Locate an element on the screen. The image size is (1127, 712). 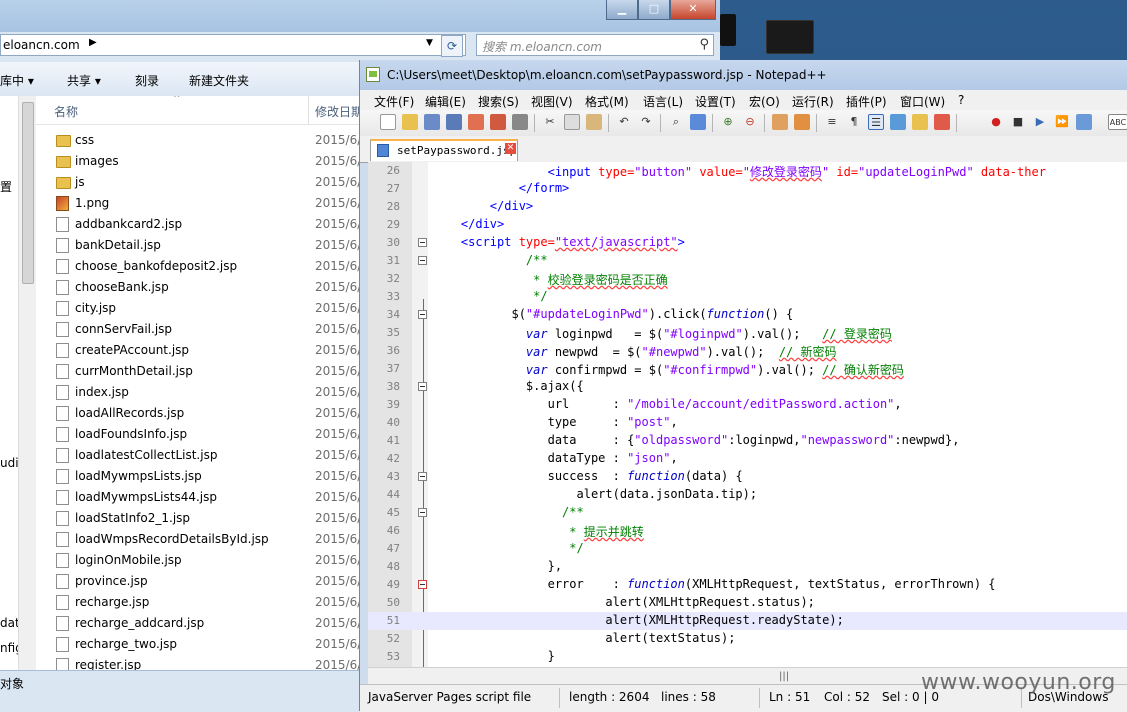
menu-file: 文件(F) is located at coordinates (394, 101).